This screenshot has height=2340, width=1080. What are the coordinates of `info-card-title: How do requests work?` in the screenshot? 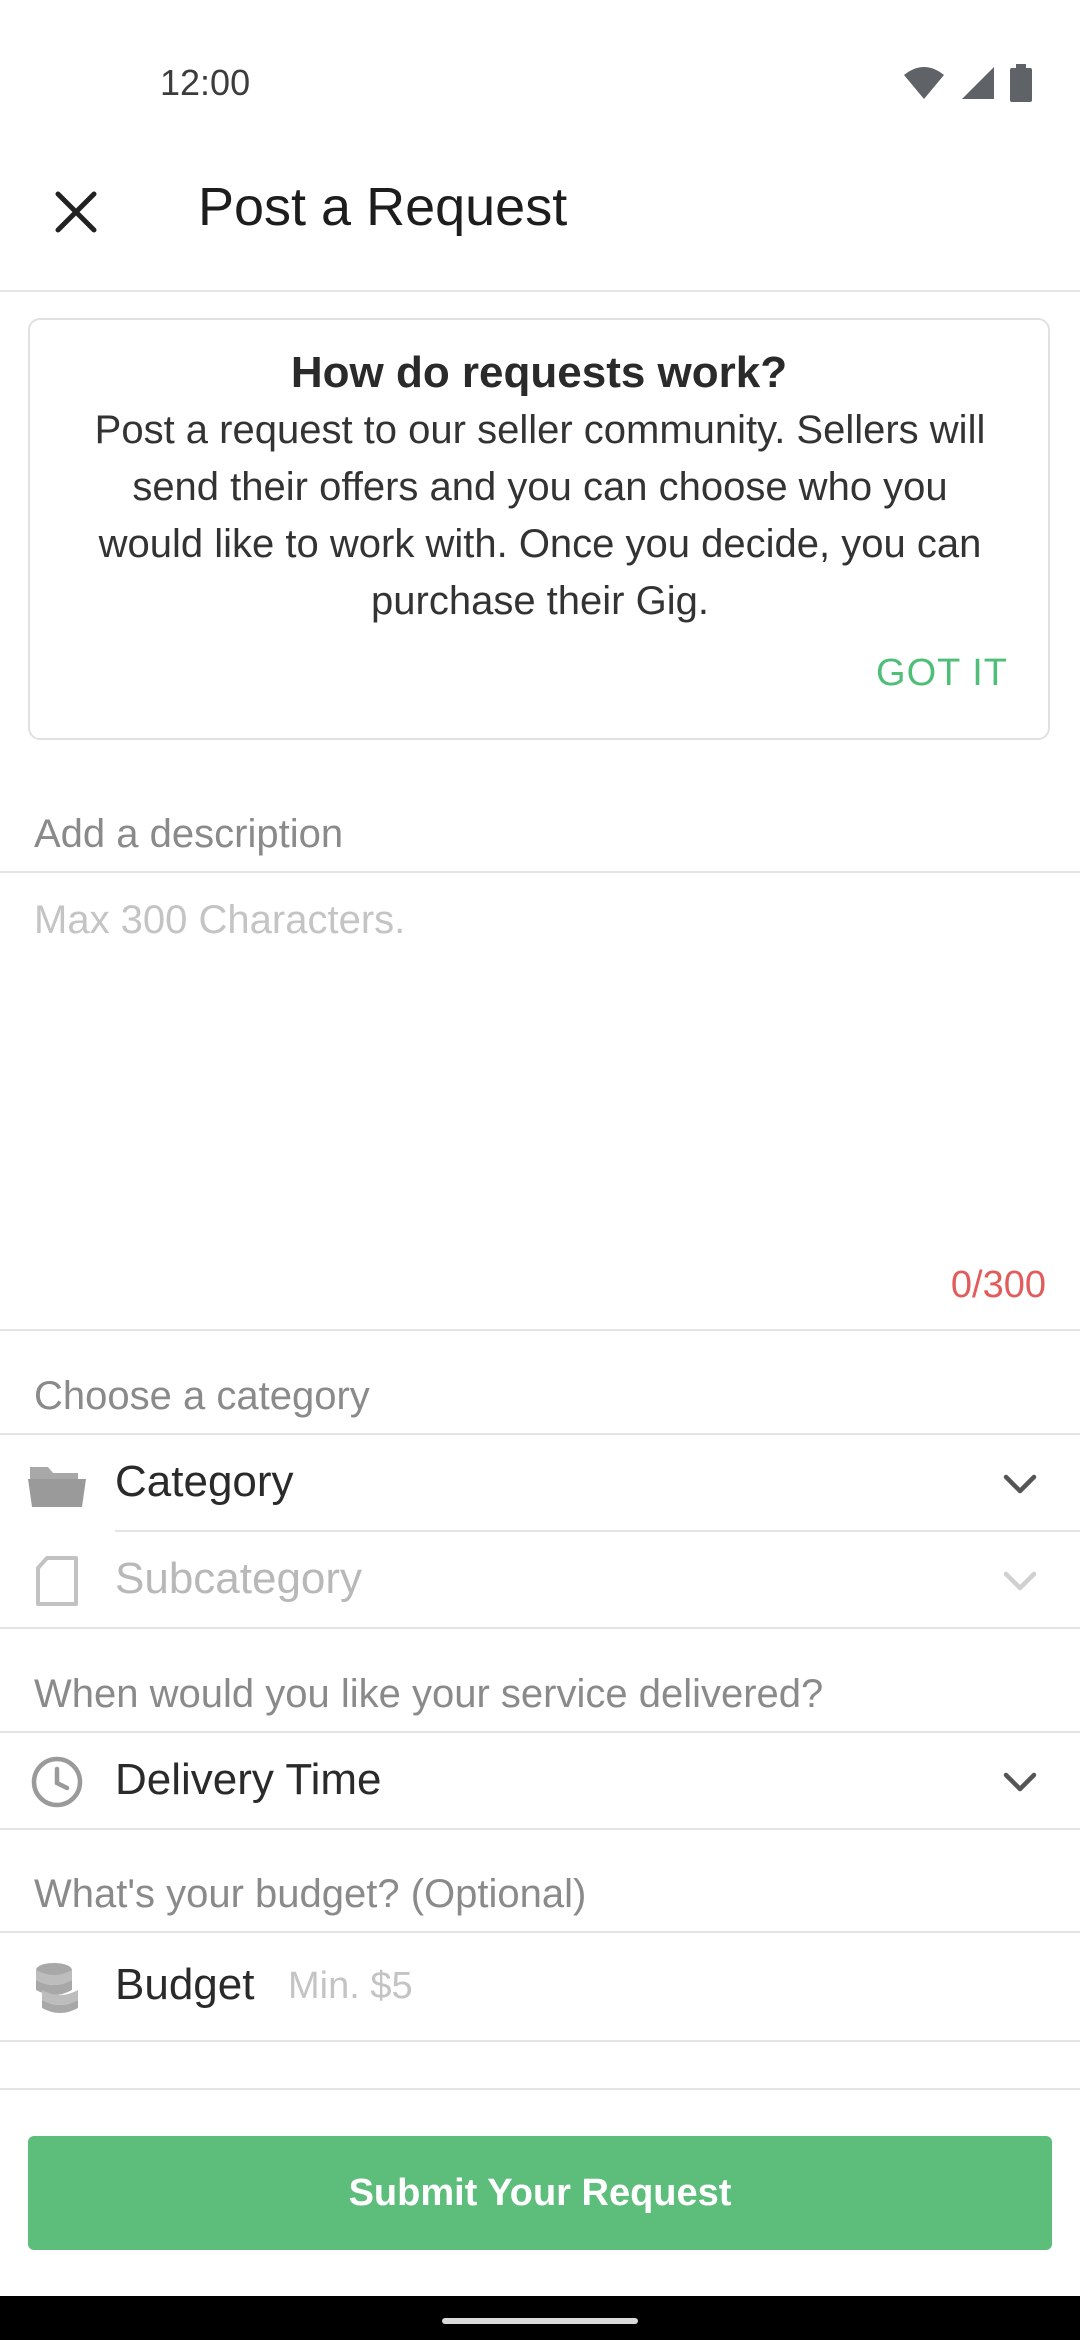 It's located at (539, 372).